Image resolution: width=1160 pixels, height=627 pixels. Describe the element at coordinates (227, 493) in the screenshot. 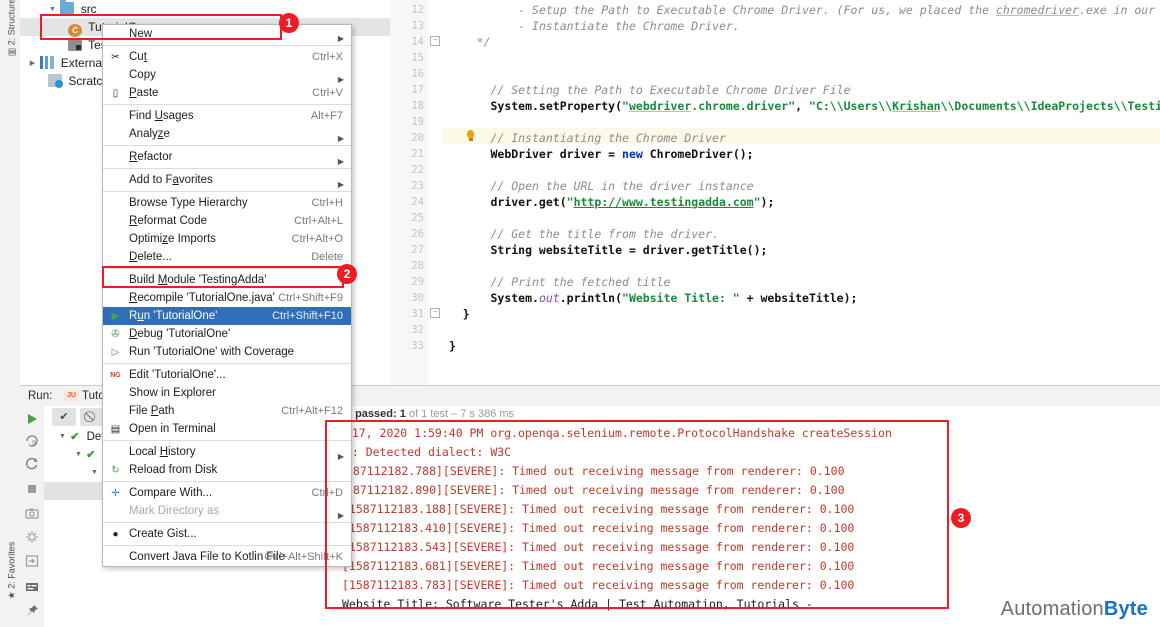

I see `menu-item-compare-with: ✛ Compare With... Ctrl+D` at that location.